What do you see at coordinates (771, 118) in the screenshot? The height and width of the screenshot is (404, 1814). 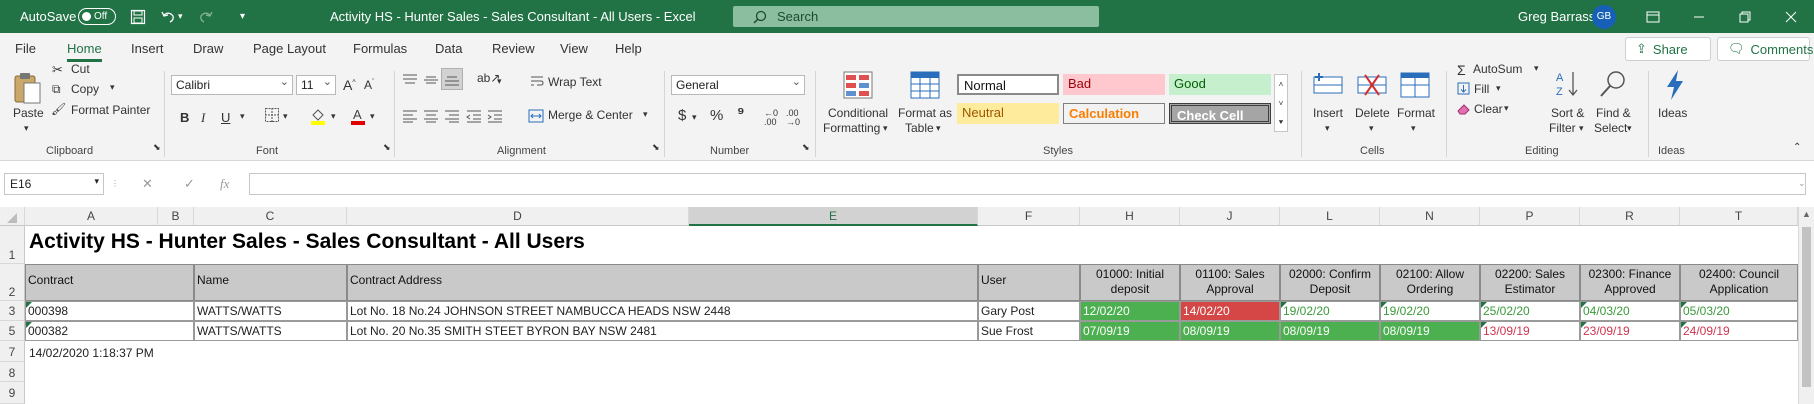 I see `increase-decimal-icon: ←0.00` at bounding box center [771, 118].